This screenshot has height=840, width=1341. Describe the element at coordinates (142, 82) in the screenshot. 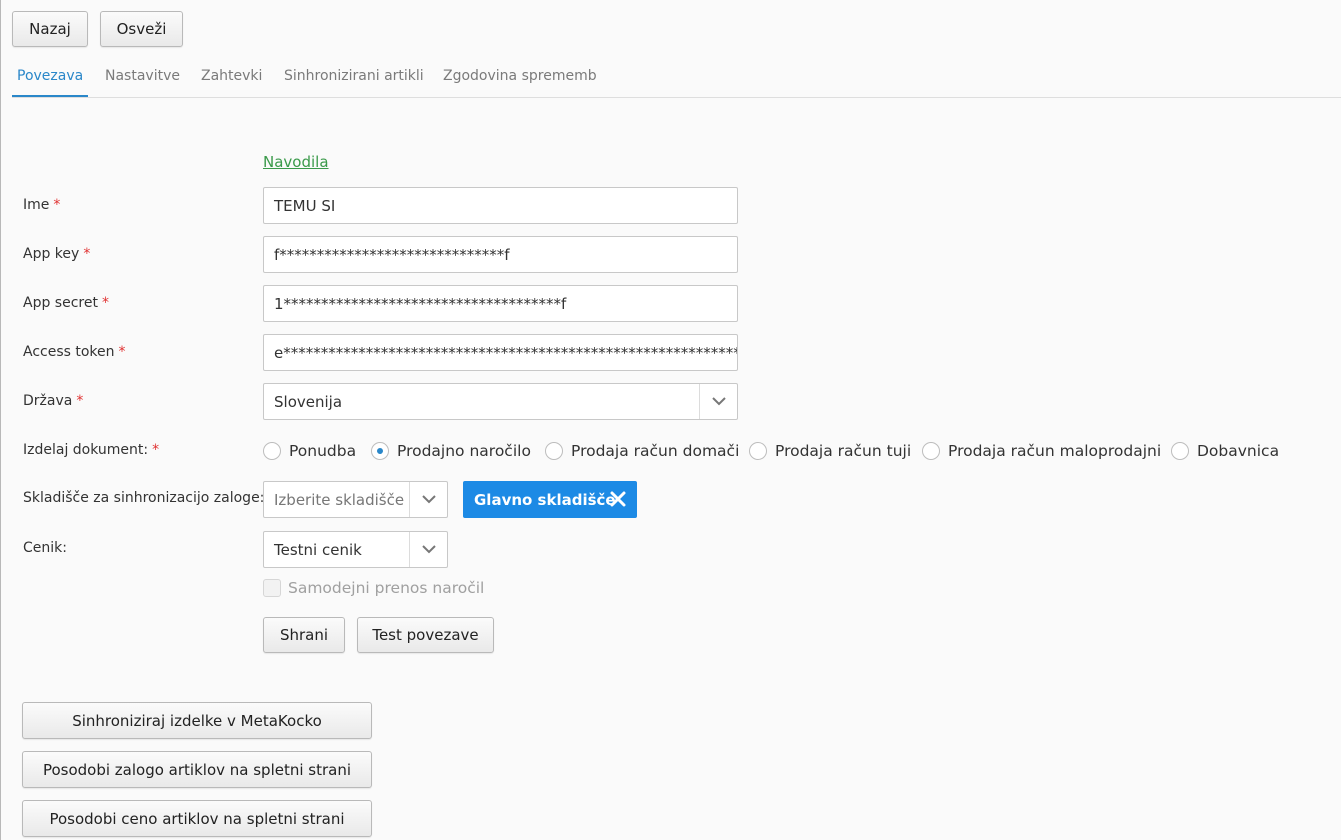

I see `tab-nastavitve: Nastavitve` at that location.